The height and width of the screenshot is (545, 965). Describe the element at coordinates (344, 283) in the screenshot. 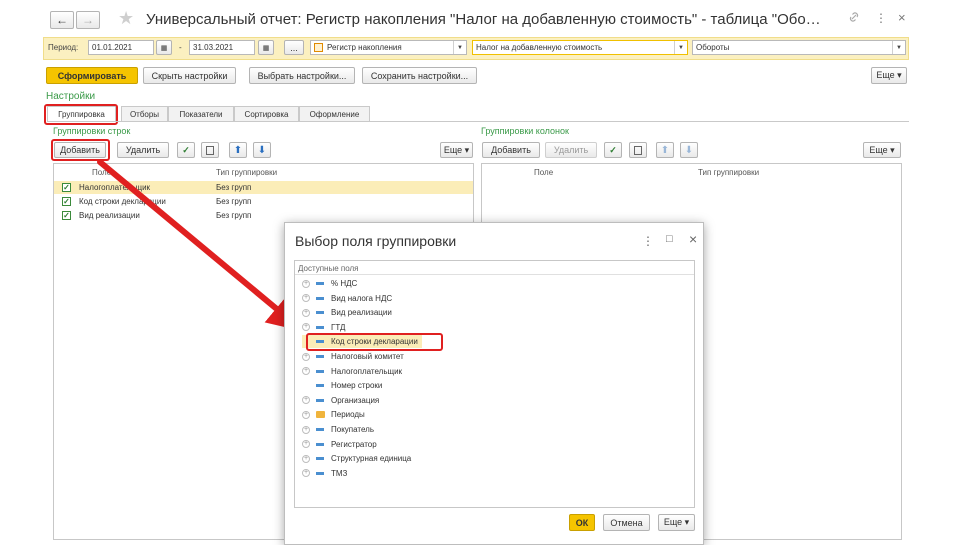

I see `tree-item-label: % НДС` at that location.